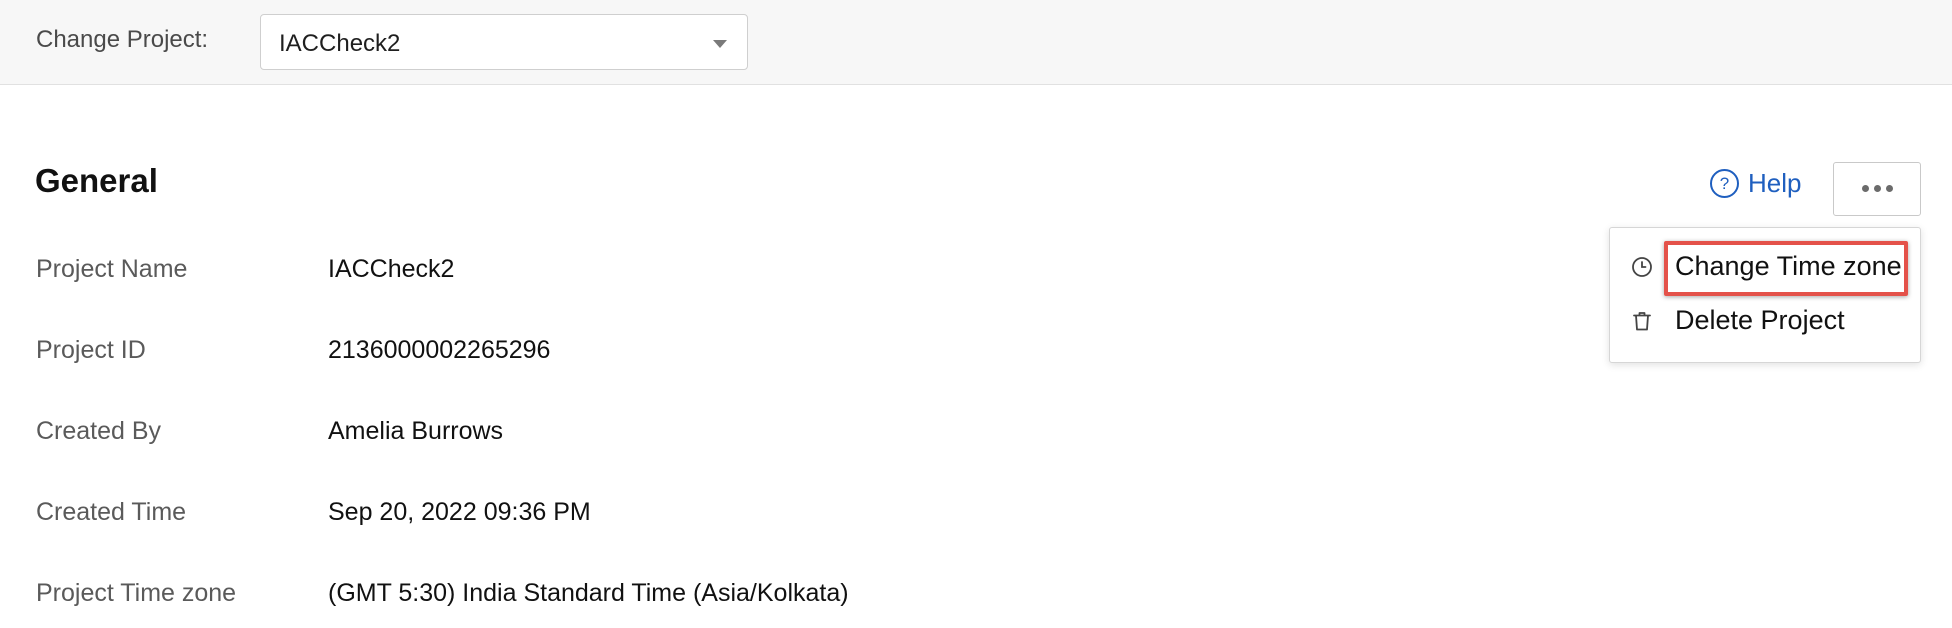 This screenshot has height=628, width=1952. Describe the element at coordinates (600, 516) in the screenshot. I see `detail-row-created-time: Created Time Sep 20, 2022 09:36 PM` at that location.